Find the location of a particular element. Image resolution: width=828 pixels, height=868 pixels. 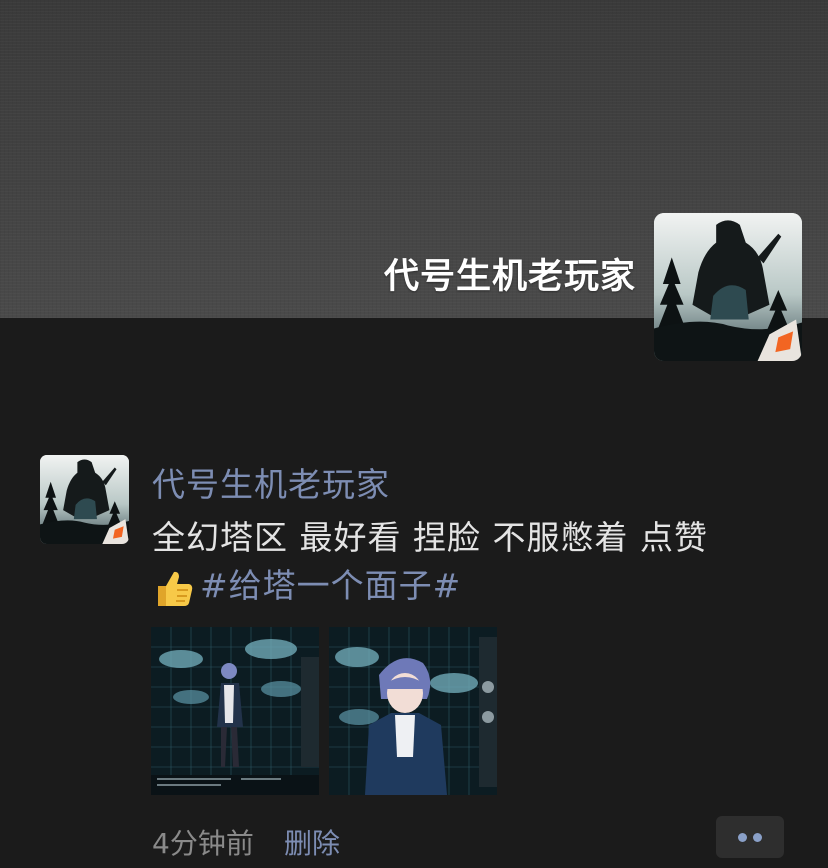

thumbs-up-emoji-icon is located at coordinates (175, 588).